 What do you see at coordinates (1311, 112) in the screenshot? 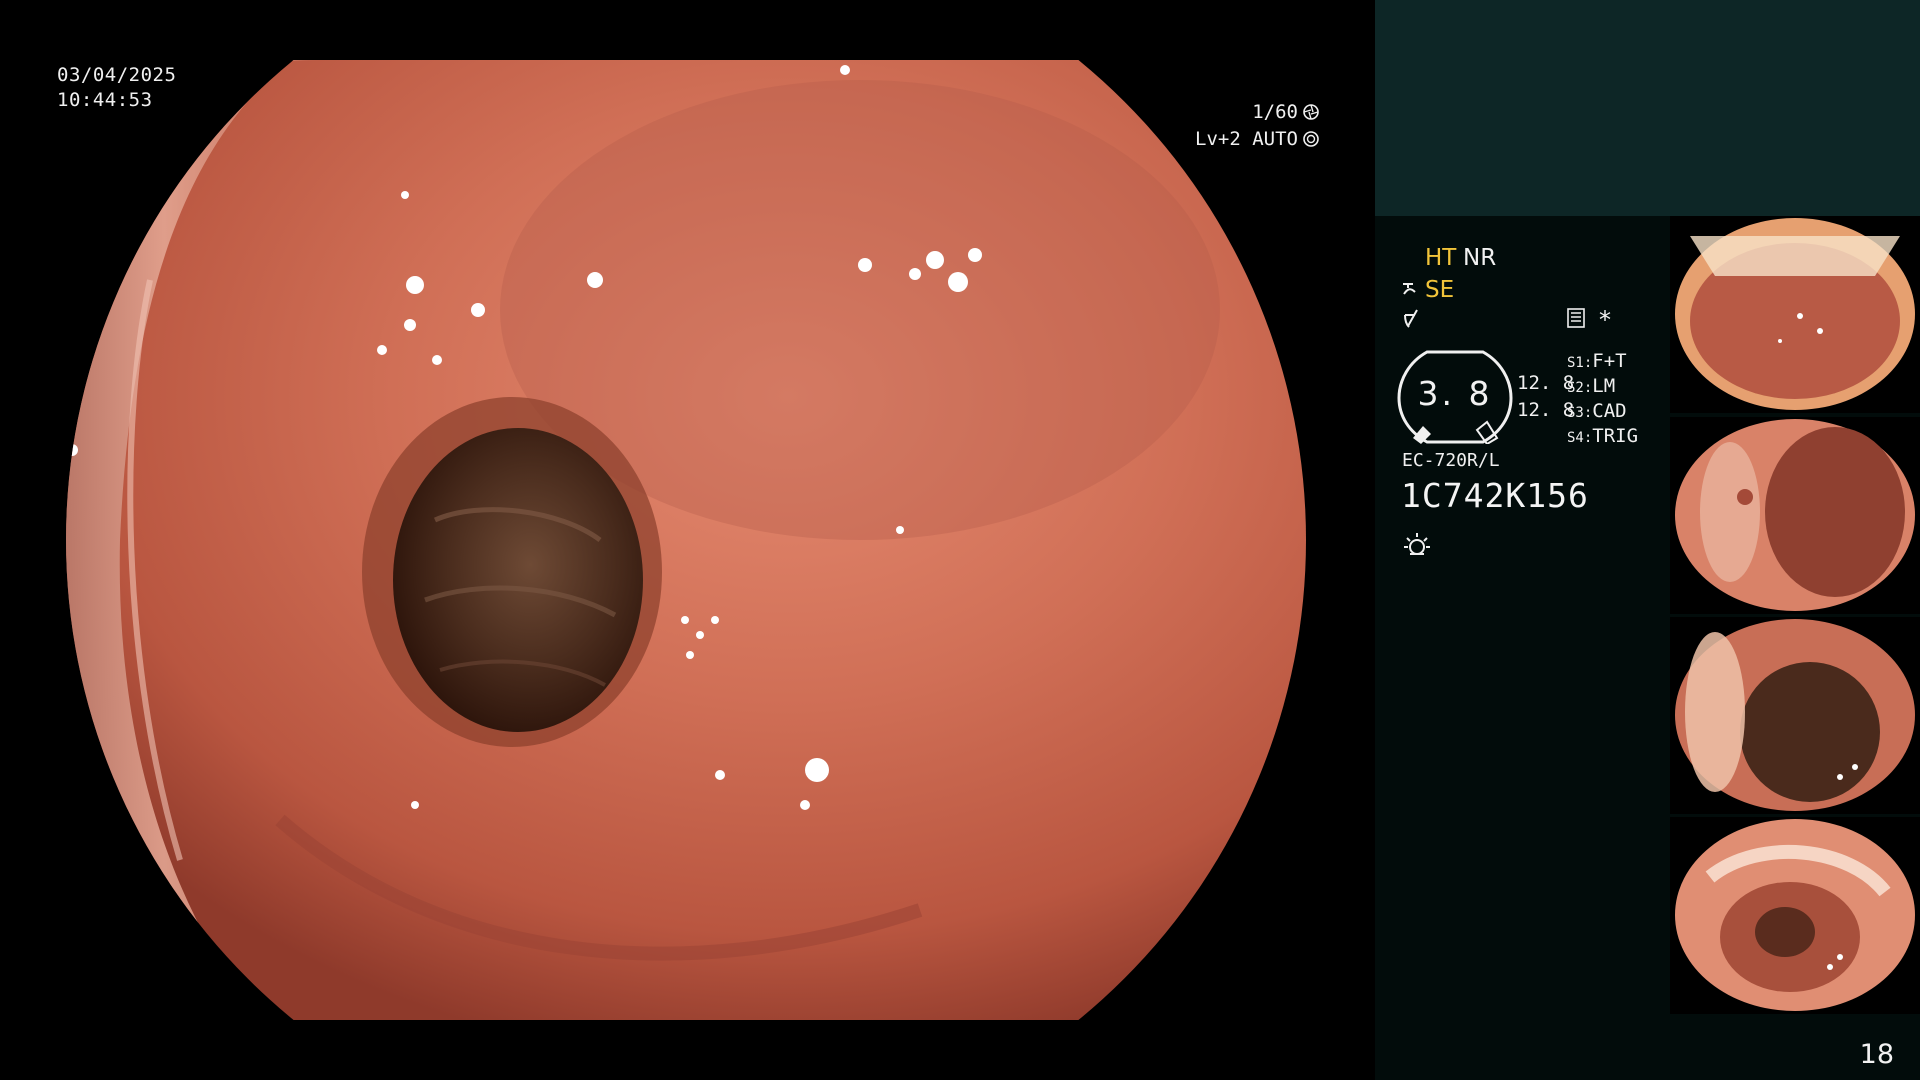
I see `iris-icon` at bounding box center [1311, 112].